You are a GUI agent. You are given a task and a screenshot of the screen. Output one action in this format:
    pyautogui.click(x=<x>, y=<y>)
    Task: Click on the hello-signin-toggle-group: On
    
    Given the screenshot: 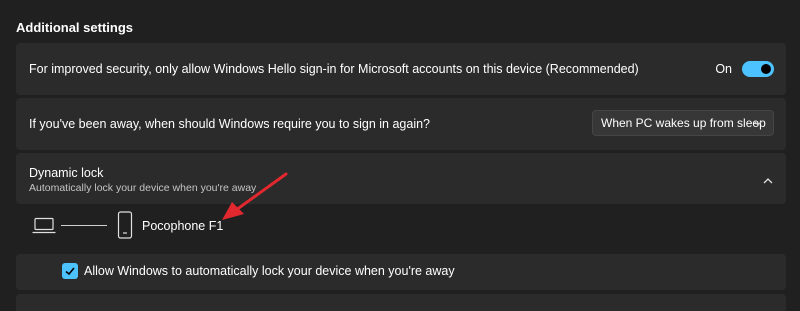 What is the action you would take?
    pyautogui.click(x=744, y=69)
    